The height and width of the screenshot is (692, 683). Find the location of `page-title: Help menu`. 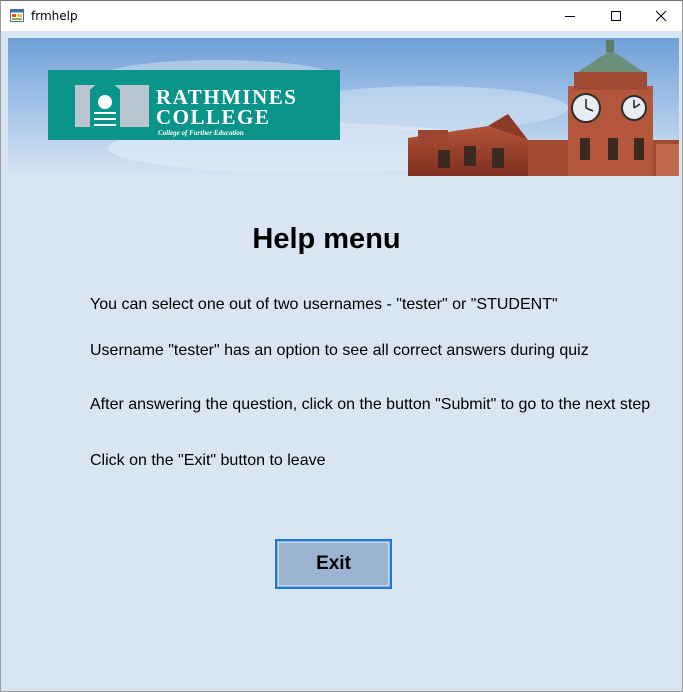

page-title: Help menu is located at coordinates (326, 239).